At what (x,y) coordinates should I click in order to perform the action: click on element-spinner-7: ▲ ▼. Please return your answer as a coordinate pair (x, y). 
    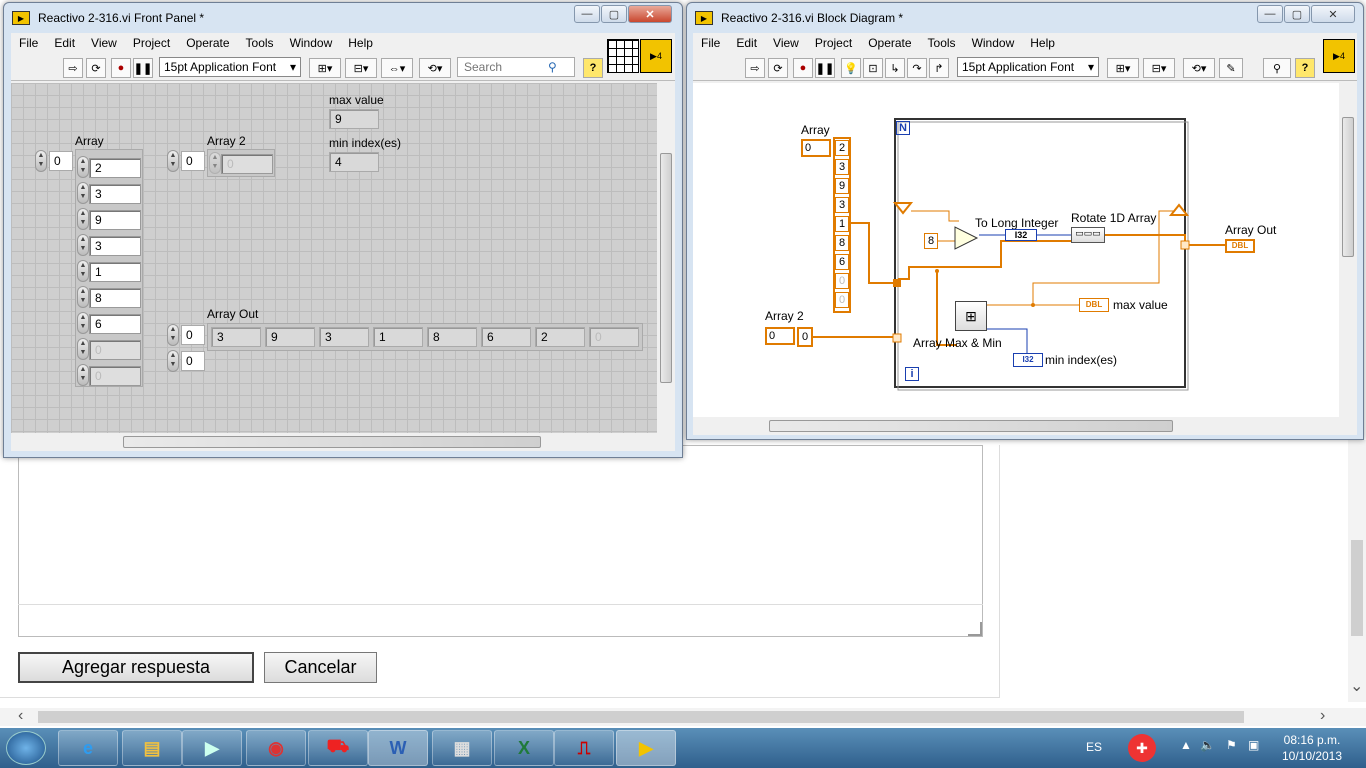
    Looking at the image, I should click on (83, 349).